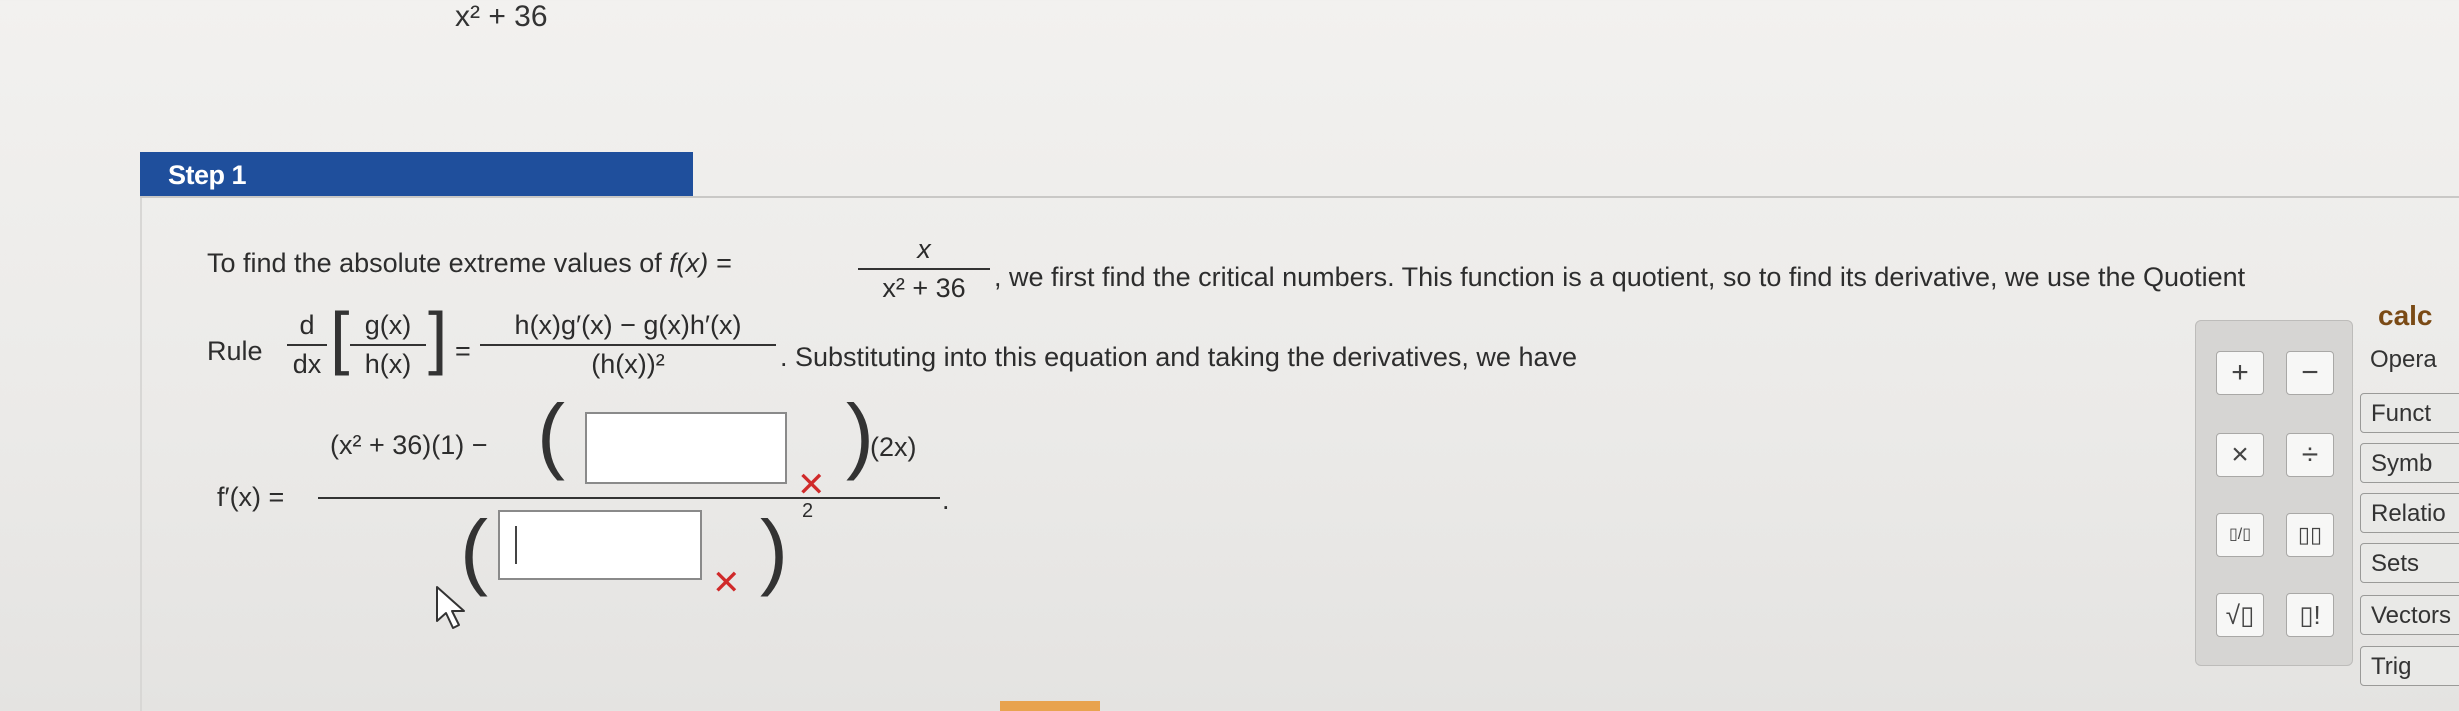 The image size is (2459, 711). I want to click on numerator-end: (2x), so click(893, 447).